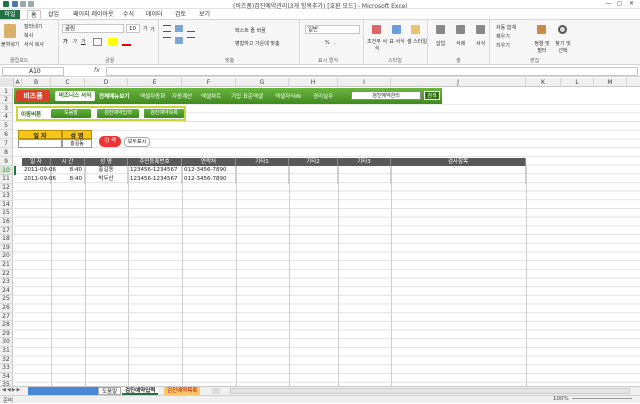 The width and height of the screenshot is (640, 404). What do you see at coordinates (34, 44) in the screenshot?
I see `format-painter-button: 서식 복사` at bounding box center [34, 44].